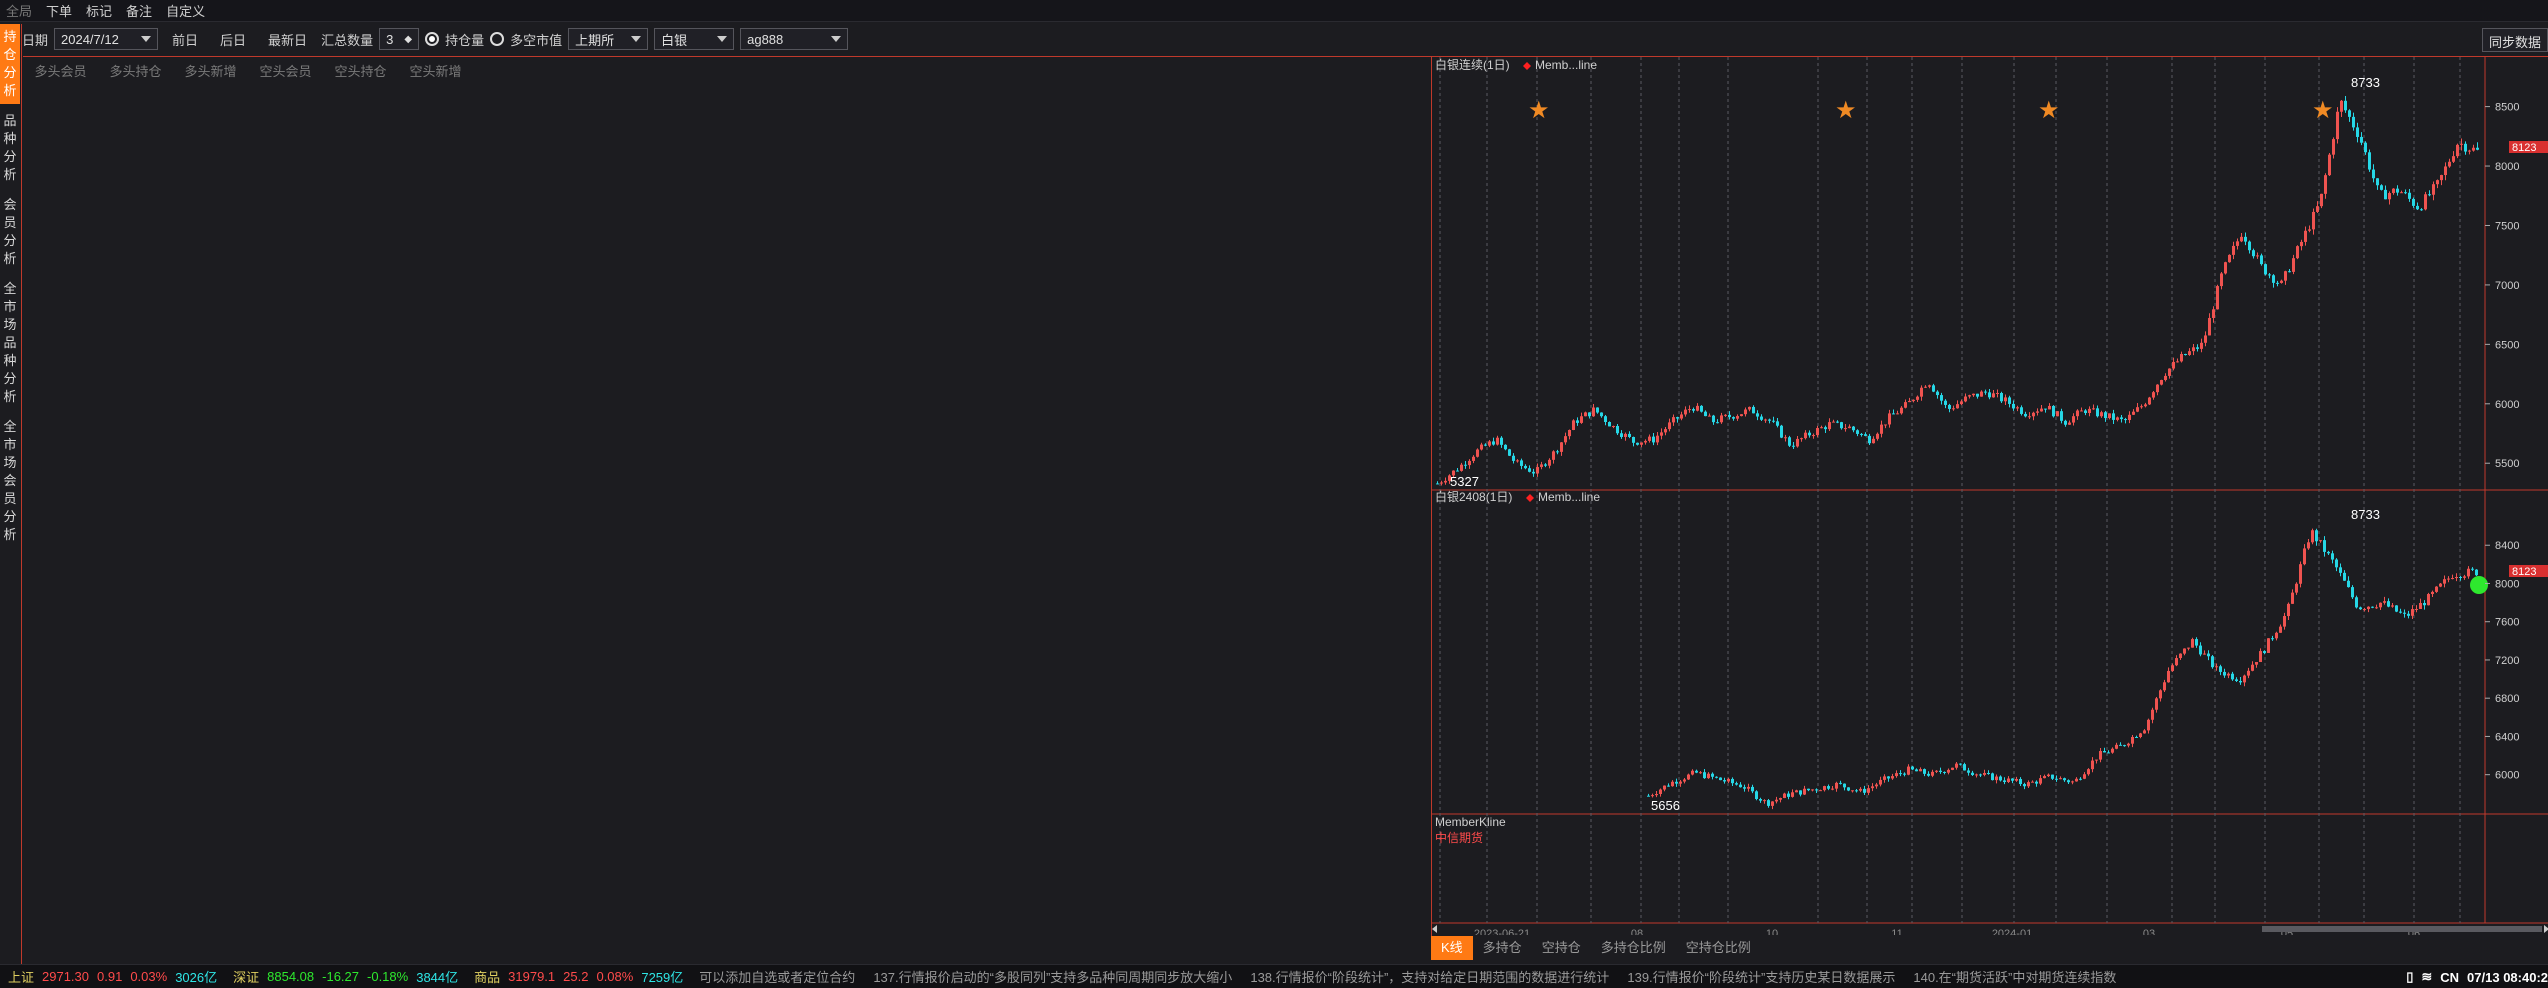  I want to click on next-day-button: 后日, so click(233, 39).